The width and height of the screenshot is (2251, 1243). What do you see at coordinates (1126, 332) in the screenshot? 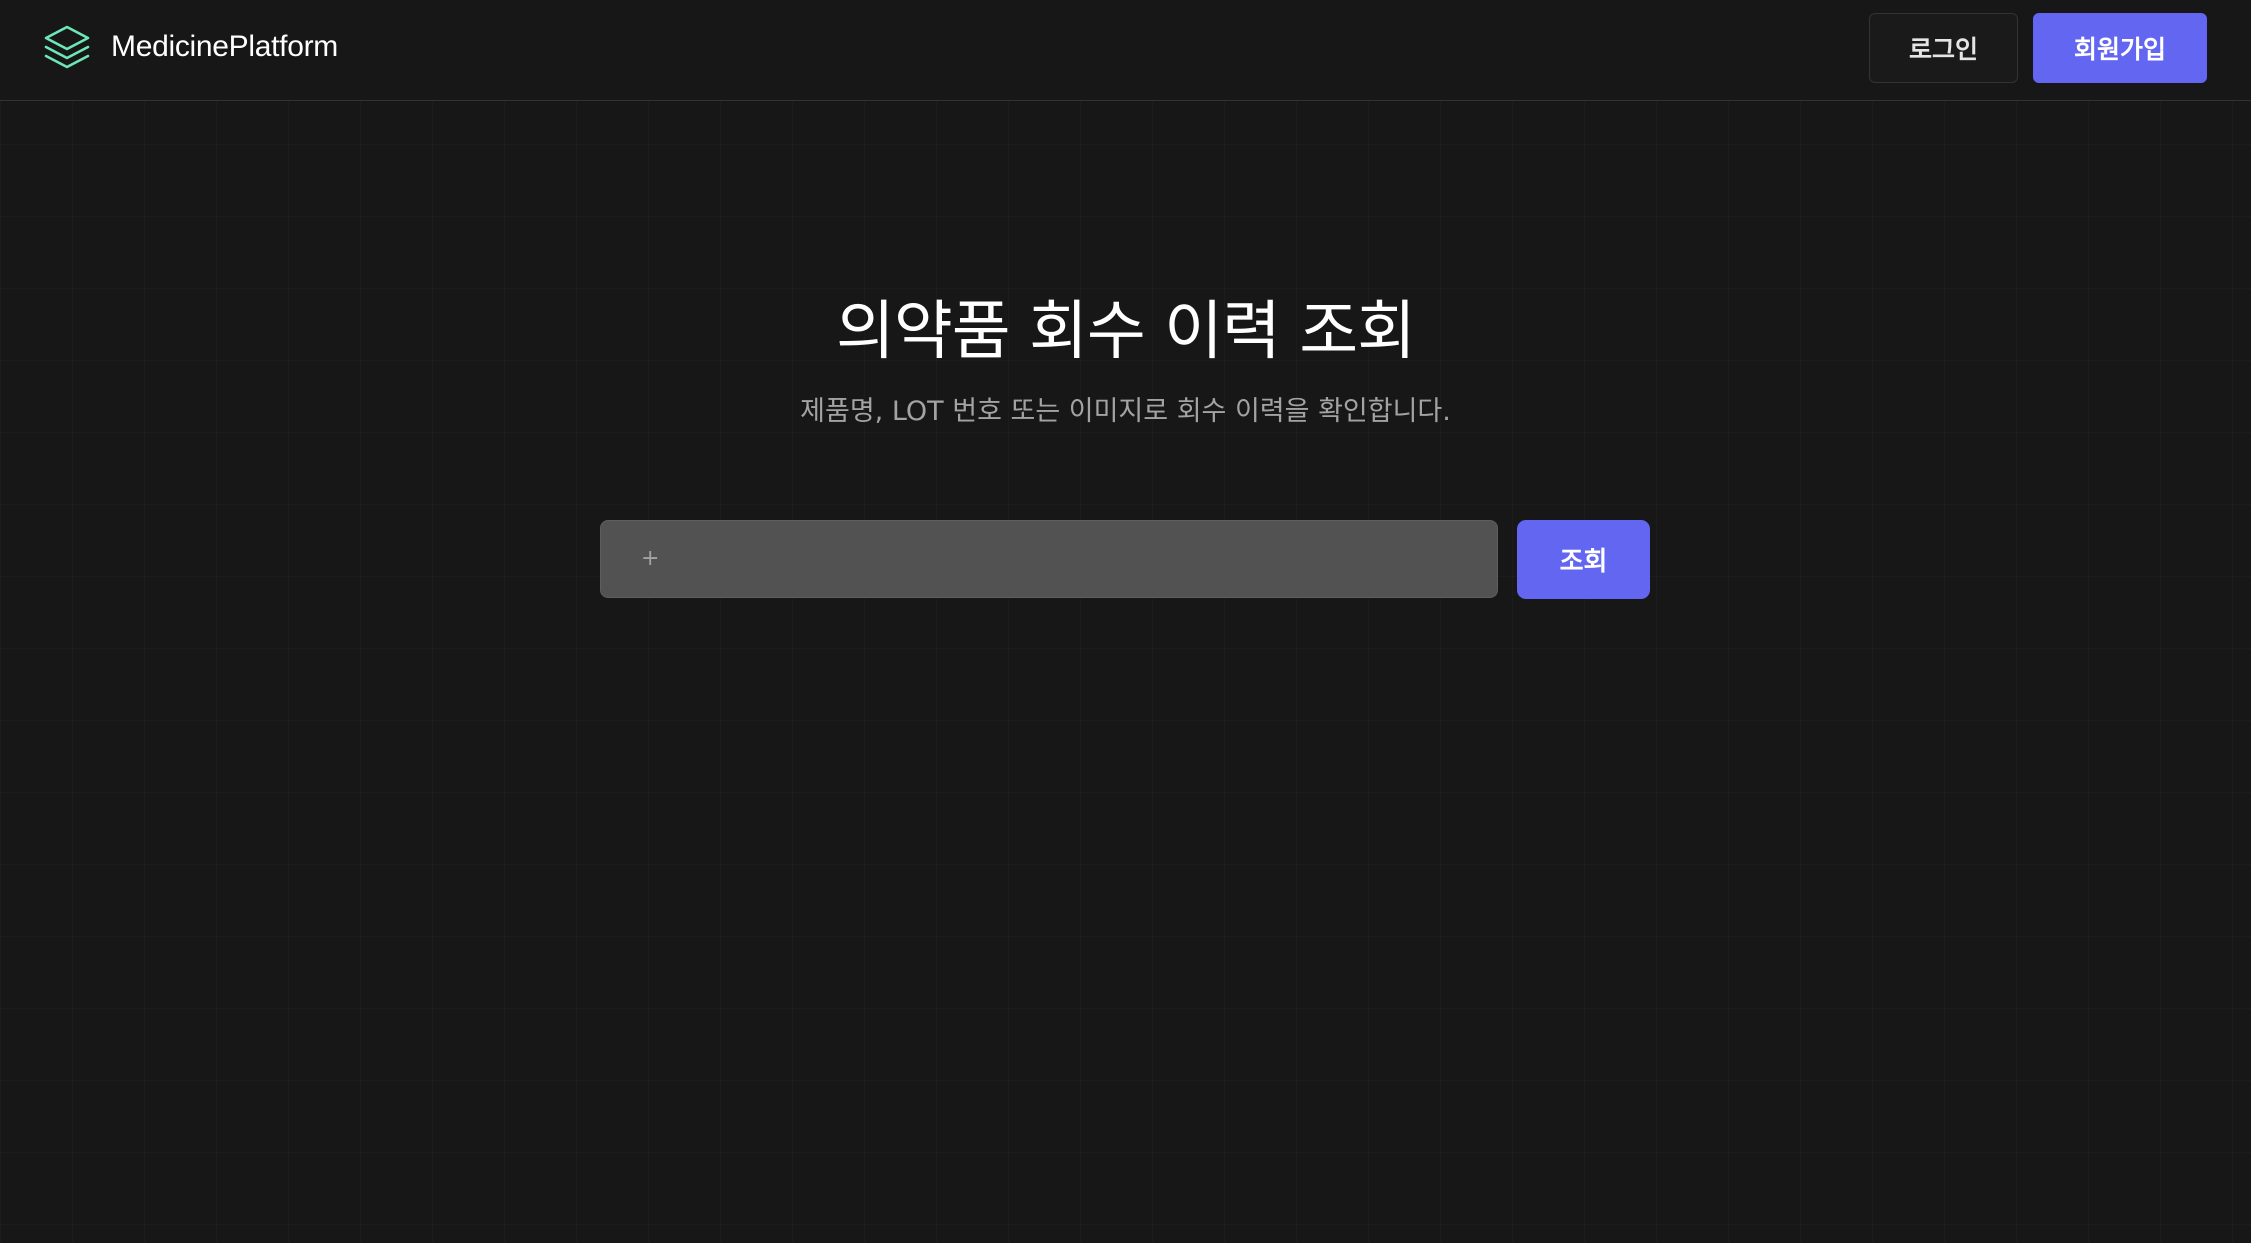
I see `page-title: 의약품 회수 이력 조회` at bounding box center [1126, 332].